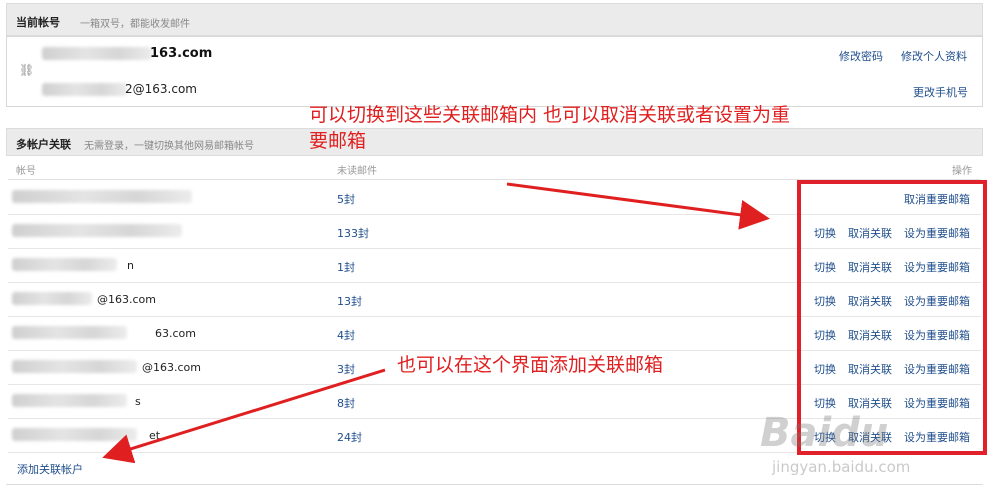 This screenshot has width=1000, height=501. Describe the element at coordinates (494, 484) in the screenshot. I see `bottom-divider` at that location.